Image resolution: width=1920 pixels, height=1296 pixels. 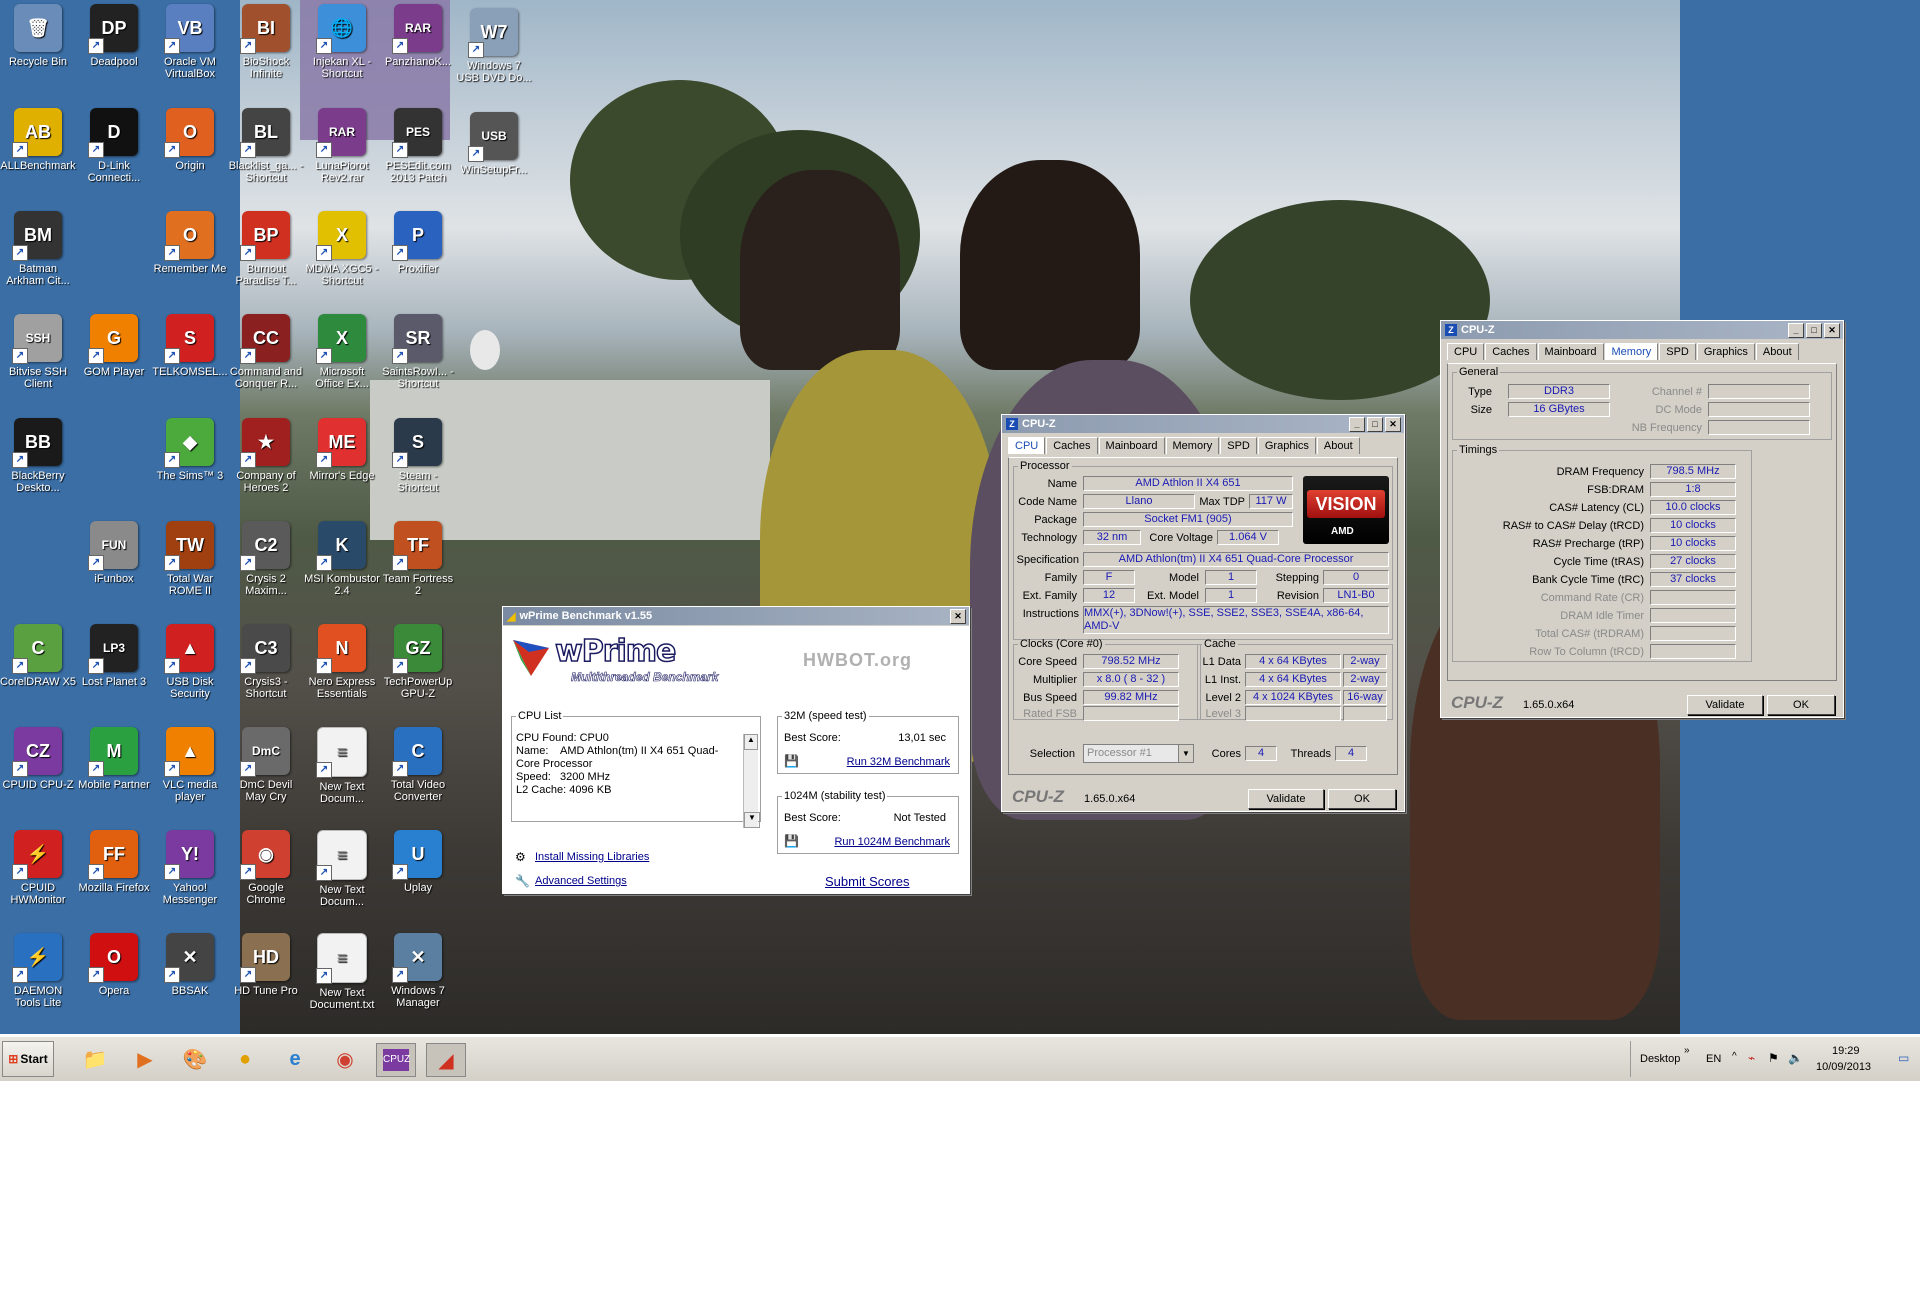 What do you see at coordinates (1814, 330) in the screenshot?
I see `maximize-icon: □` at bounding box center [1814, 330].